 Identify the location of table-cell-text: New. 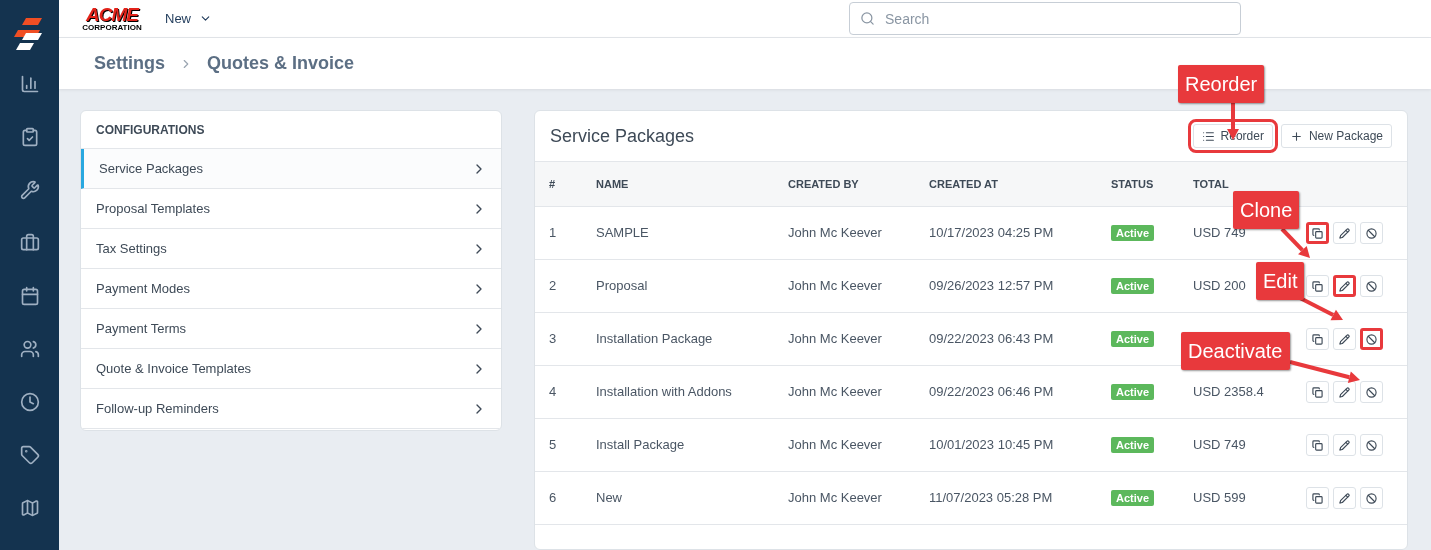
(609, 498).